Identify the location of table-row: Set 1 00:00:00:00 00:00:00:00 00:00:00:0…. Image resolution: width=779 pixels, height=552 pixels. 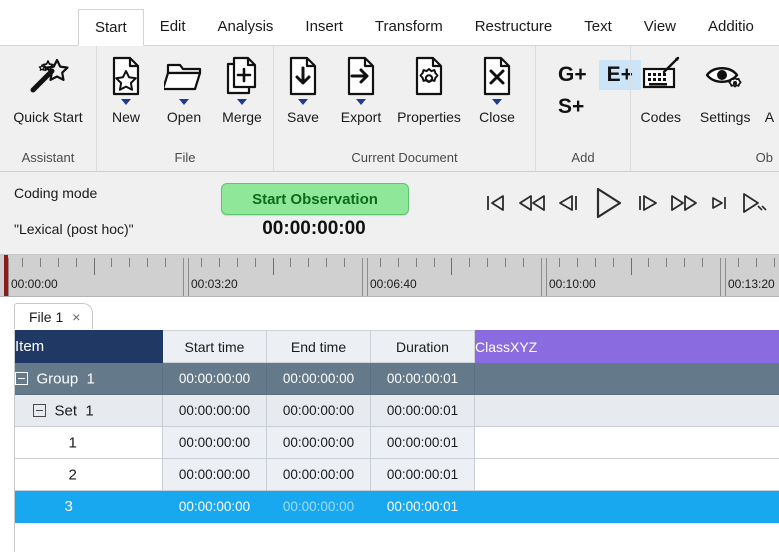
(396, 410).